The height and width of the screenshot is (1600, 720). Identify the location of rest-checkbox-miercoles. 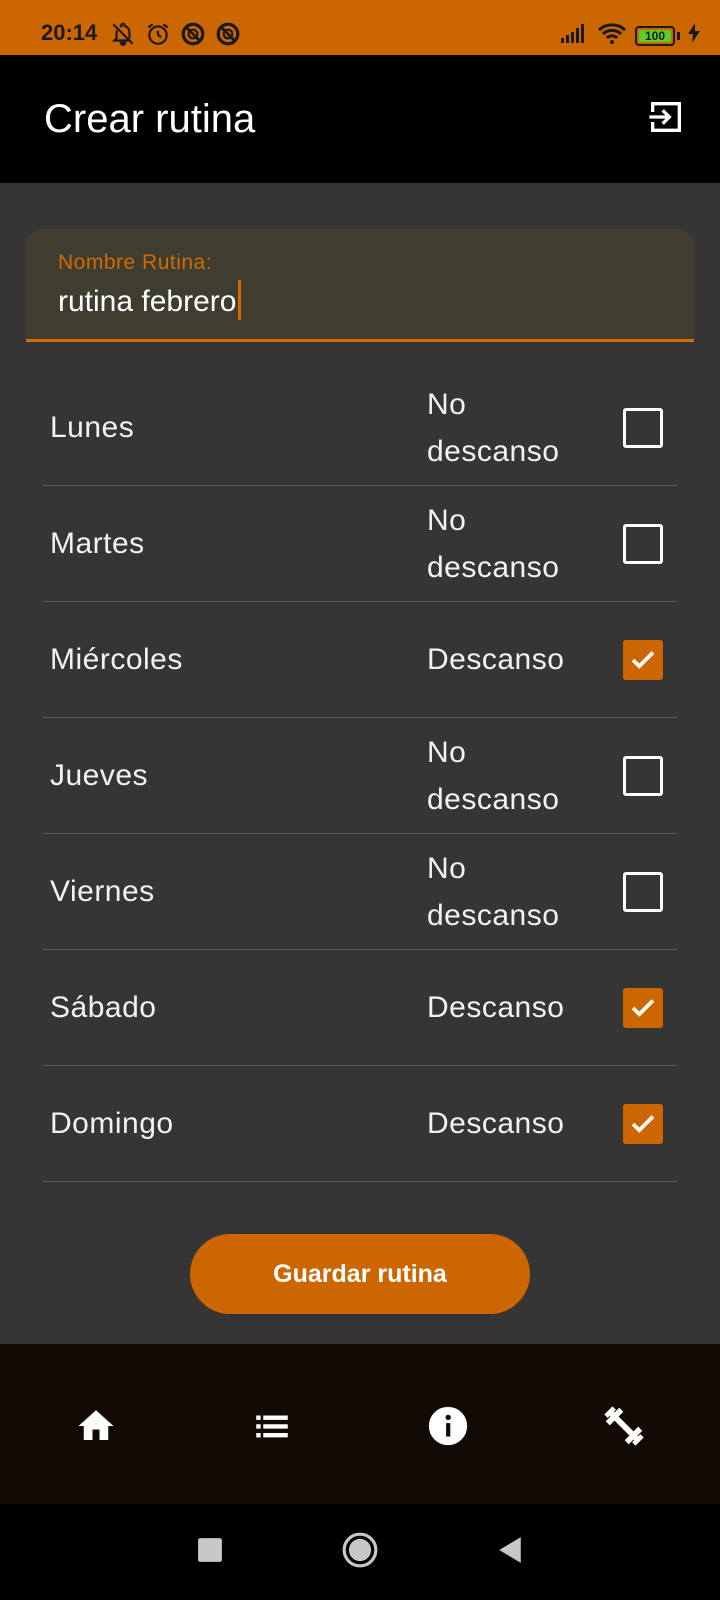
(643, 659).